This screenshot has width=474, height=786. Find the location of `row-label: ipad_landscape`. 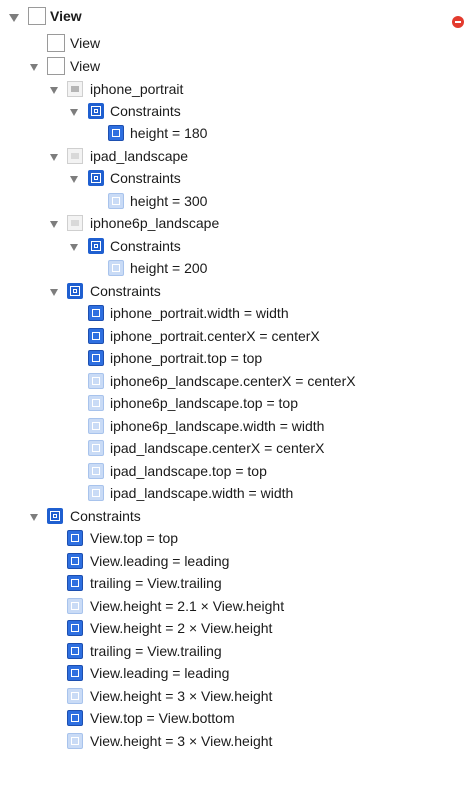

row-label: ipad_landscape is located at coordinates (139, 156).